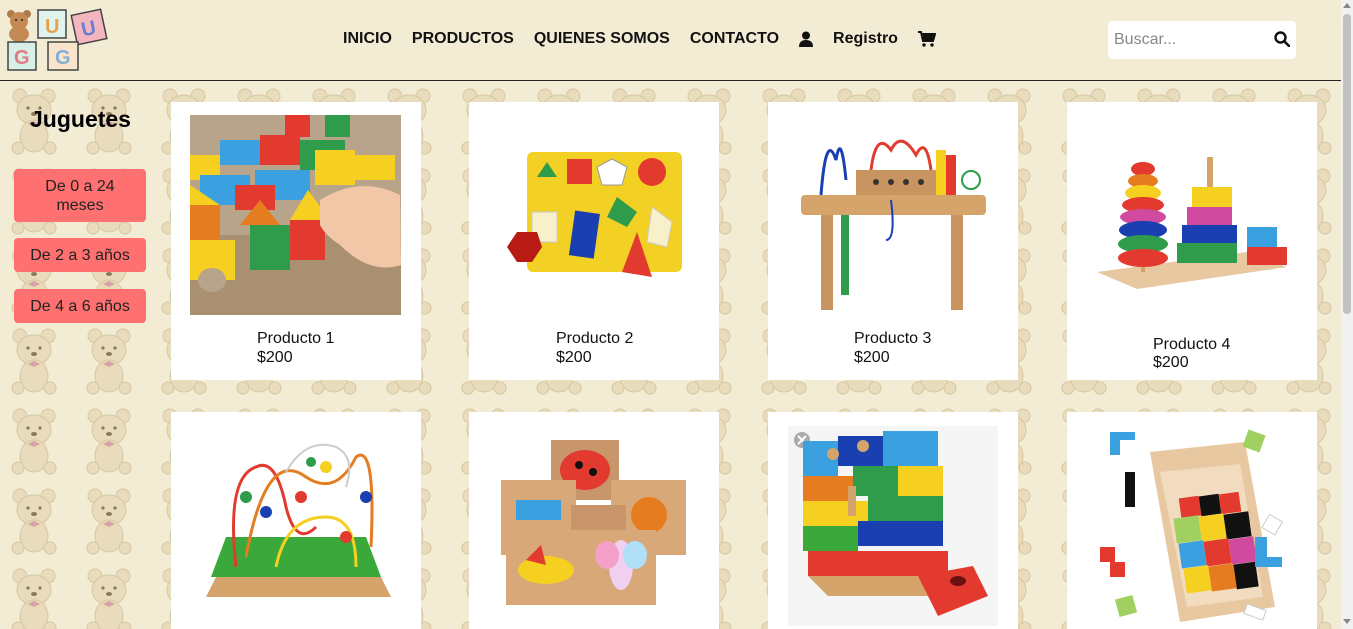 The image size is (1353, 629). I want to click on search-icon, so click(1282, 39).